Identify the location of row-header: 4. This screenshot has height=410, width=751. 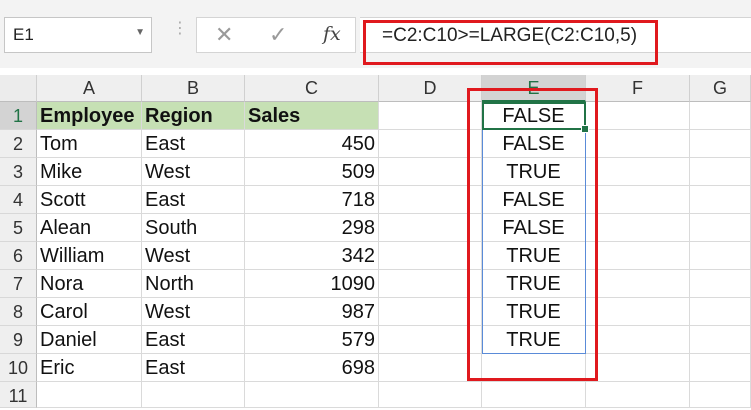
(18, 200).